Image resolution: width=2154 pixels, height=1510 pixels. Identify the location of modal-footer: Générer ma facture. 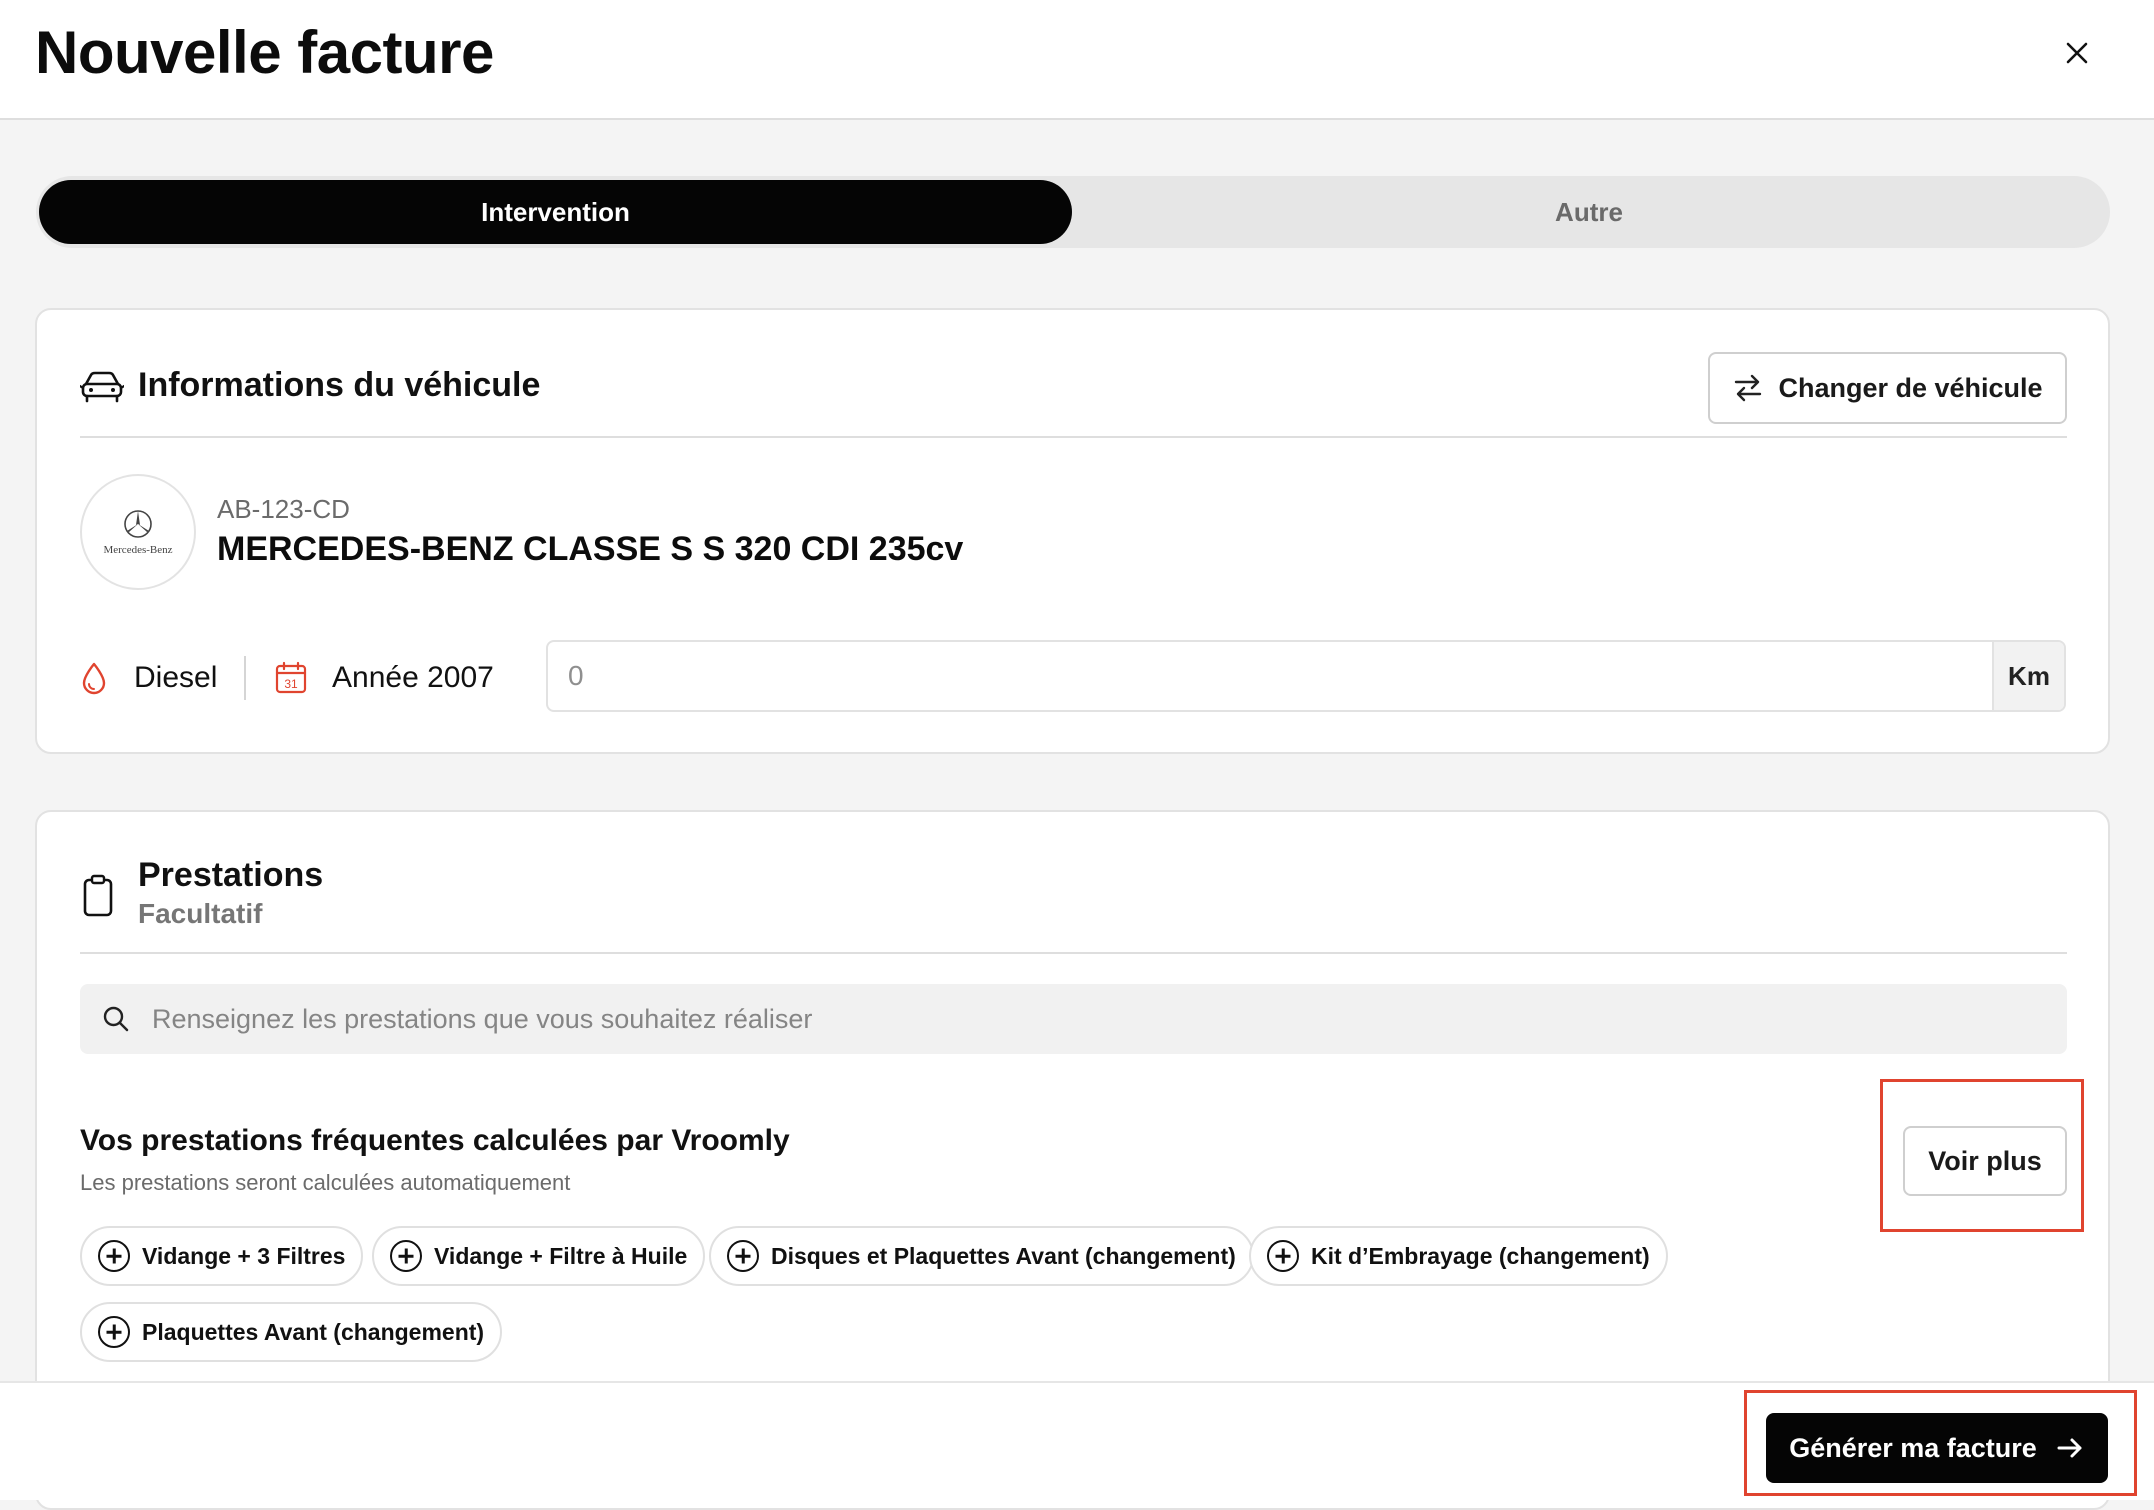
(1077, 1440).